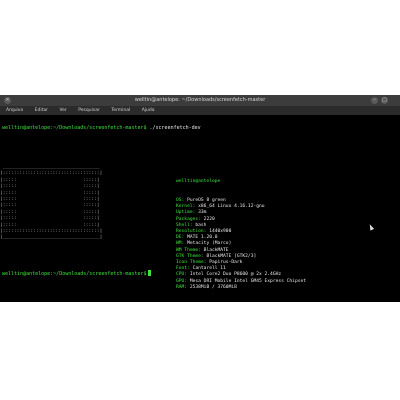 This screenshot has height=400, width=400. What do you see at coordinates (212, 287) in the screenshot?
I see `info-value: 2538MiB / 3760MiB` at bounding box center [212, 287].